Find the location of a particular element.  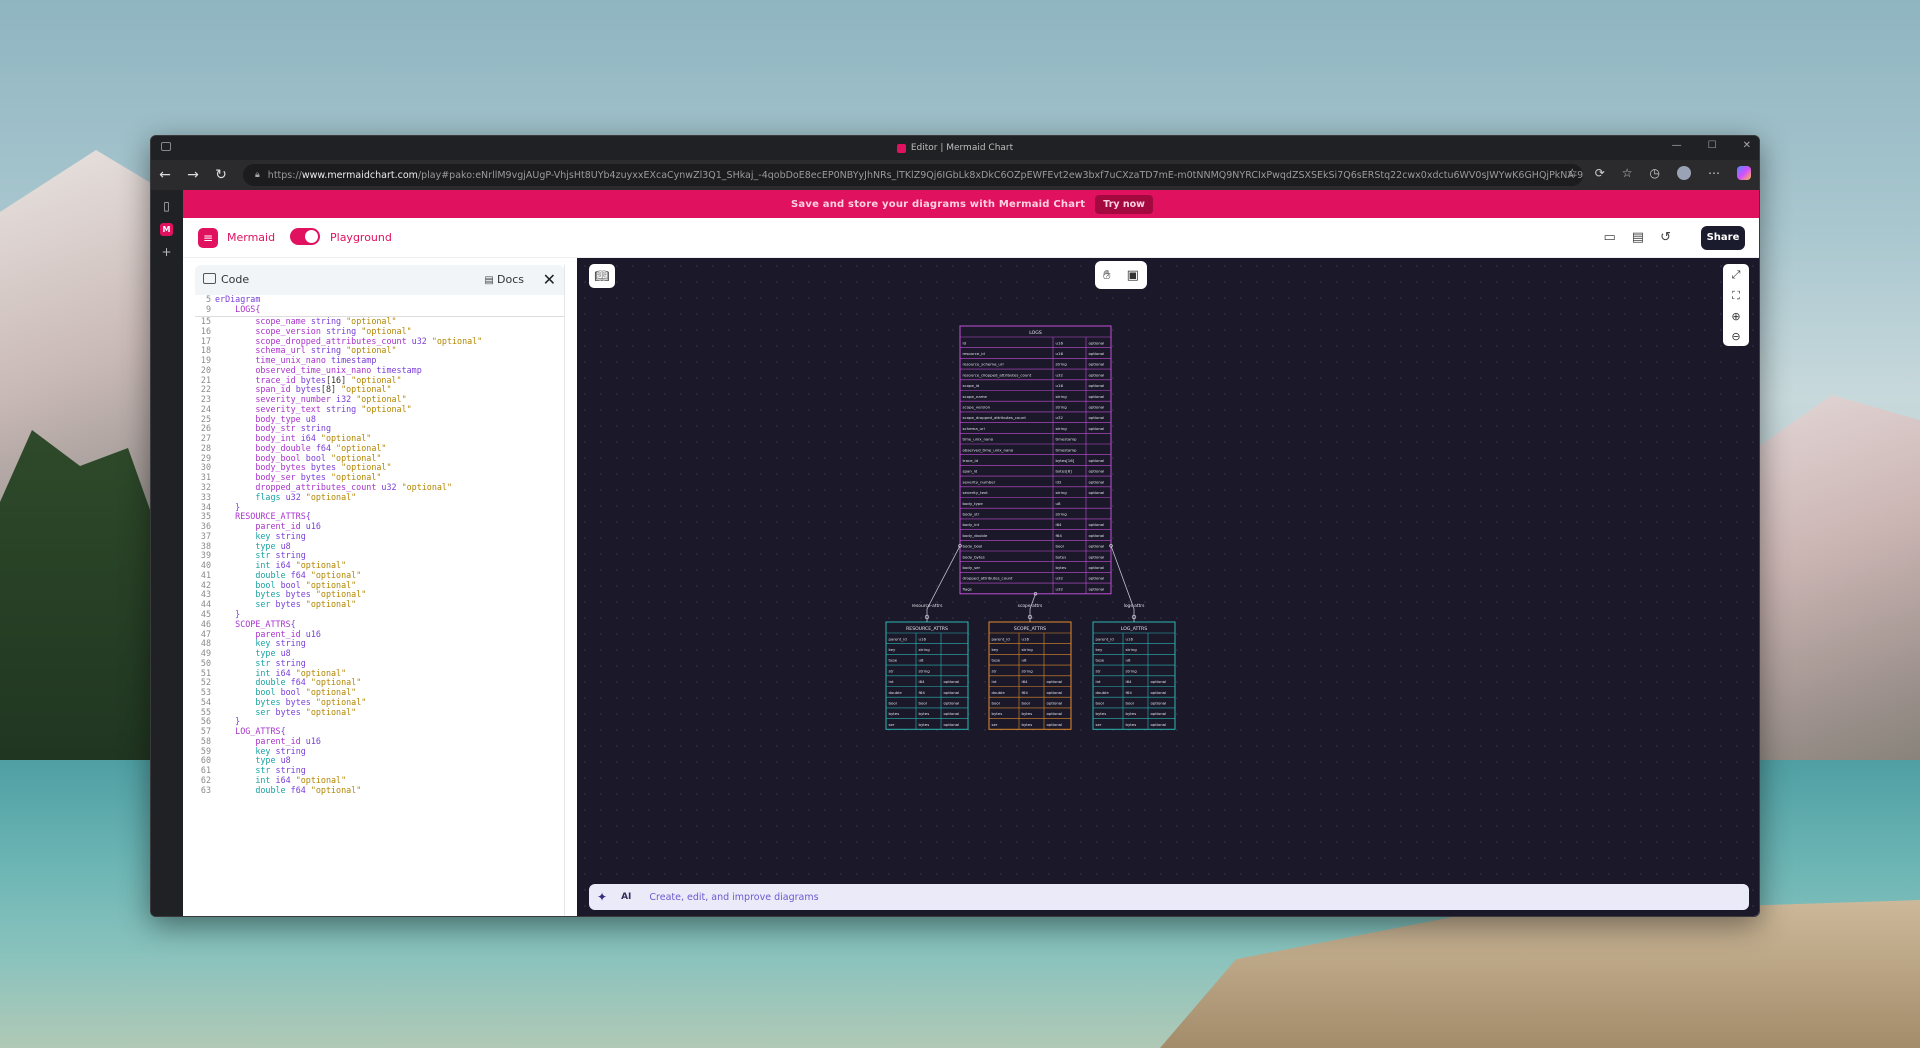

entity-cell: id is located at coordinates (965, 342).